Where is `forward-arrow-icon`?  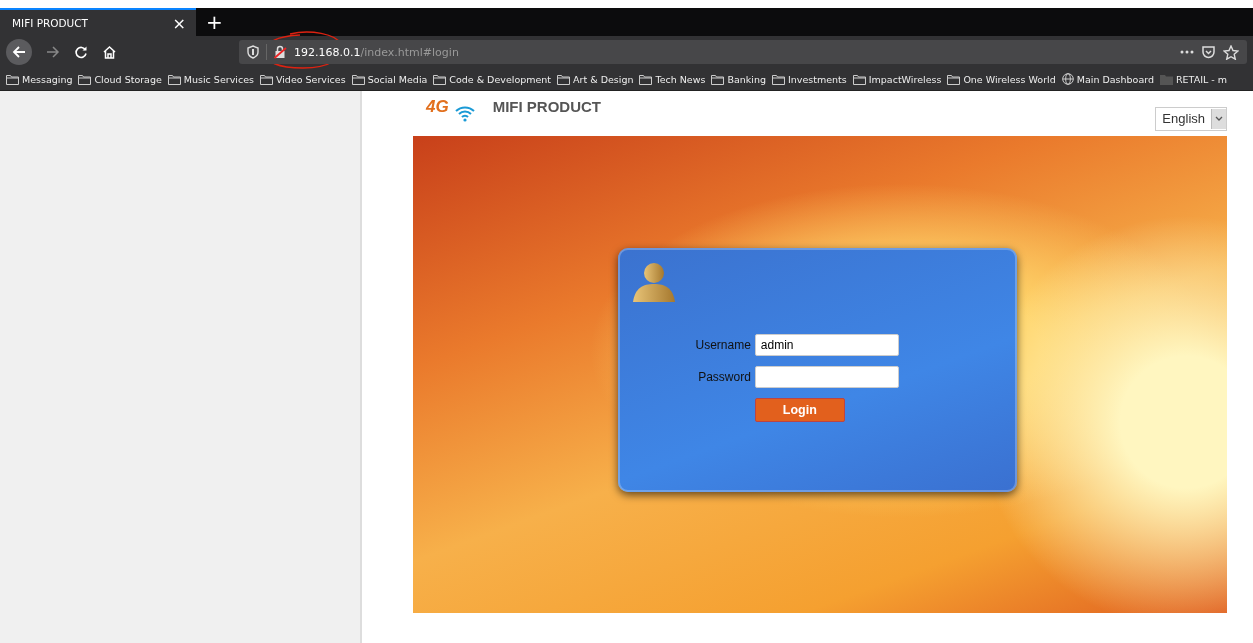 forward-arrow-icon is located at coordinates (53, 52).